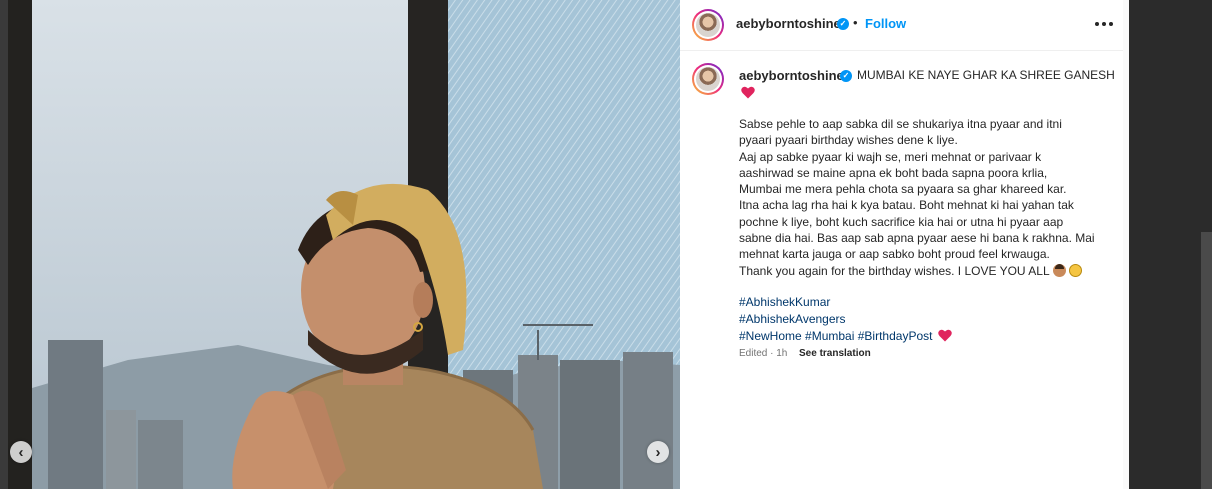  I want to click on caption-avatar, so click(708, 79).